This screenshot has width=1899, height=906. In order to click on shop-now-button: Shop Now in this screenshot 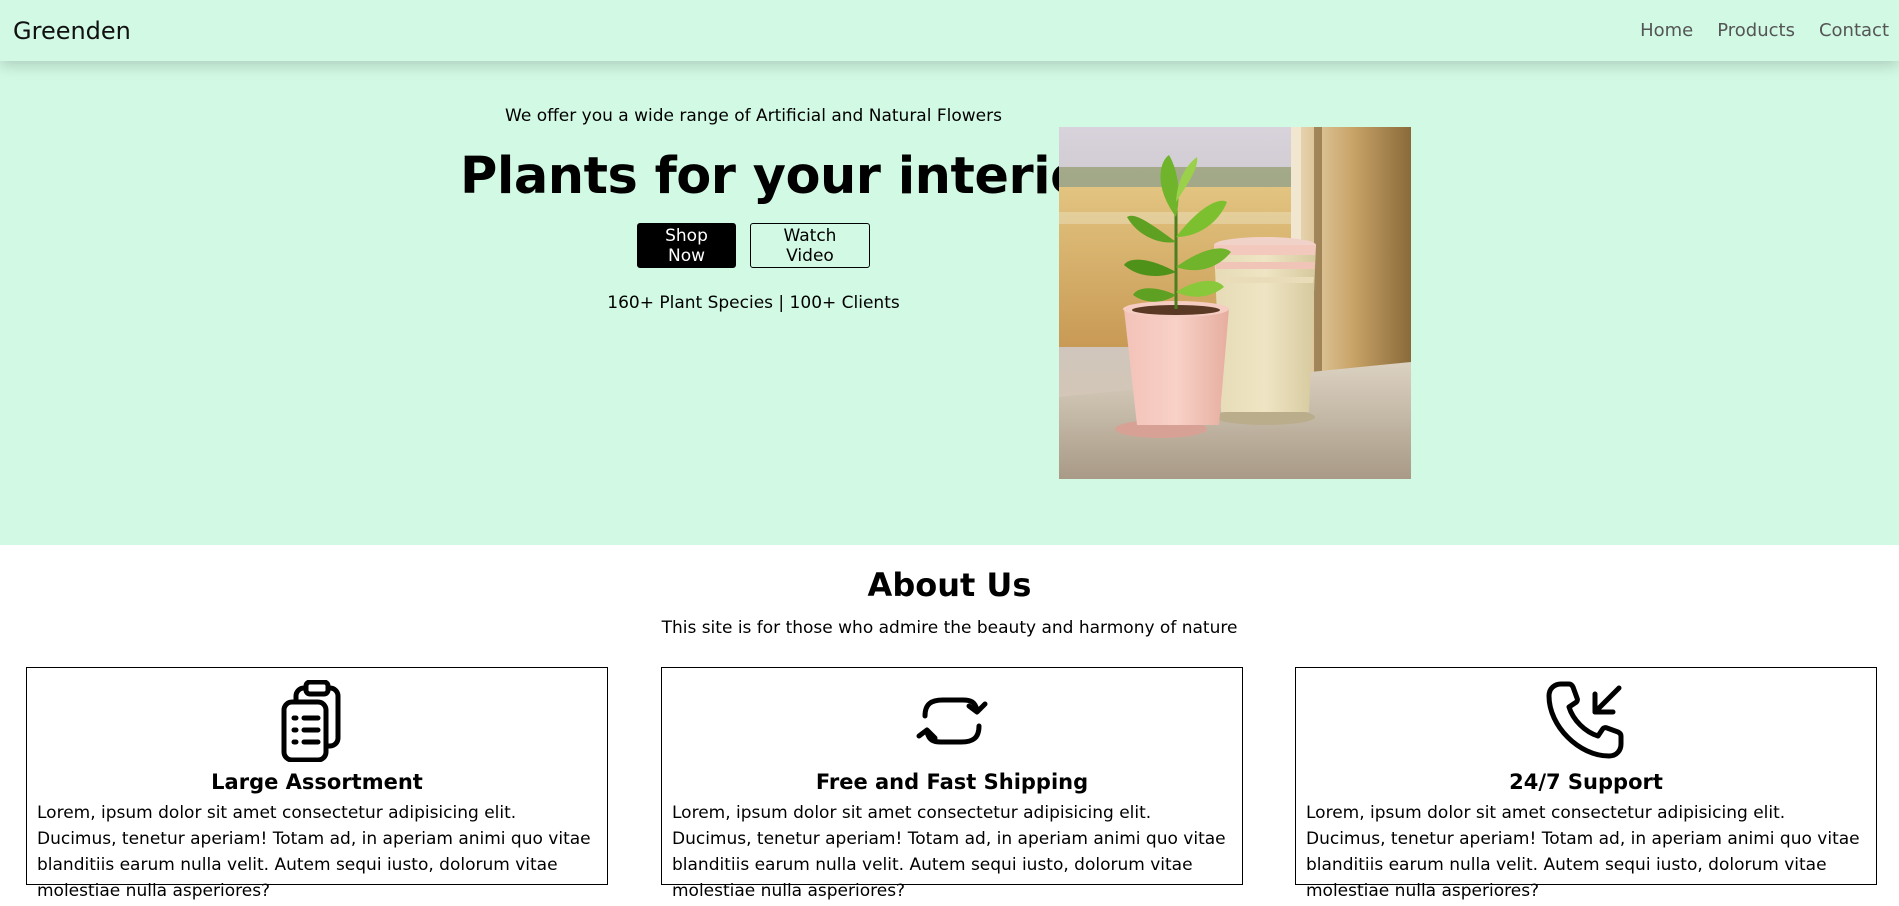, I will do `click(686, 245)`.